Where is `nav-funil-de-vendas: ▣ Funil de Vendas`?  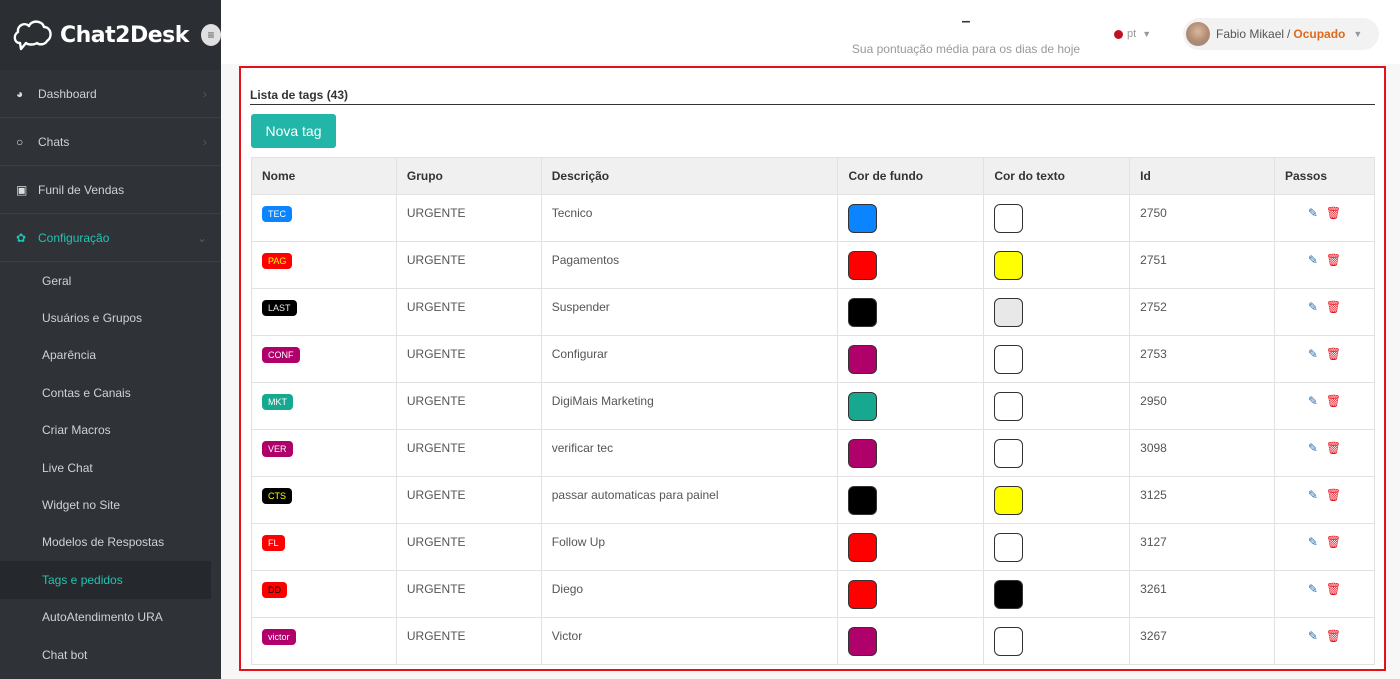 nav-funil-de-vendas: ▣ Funil de Vendas is located at coordinates (110, 190).